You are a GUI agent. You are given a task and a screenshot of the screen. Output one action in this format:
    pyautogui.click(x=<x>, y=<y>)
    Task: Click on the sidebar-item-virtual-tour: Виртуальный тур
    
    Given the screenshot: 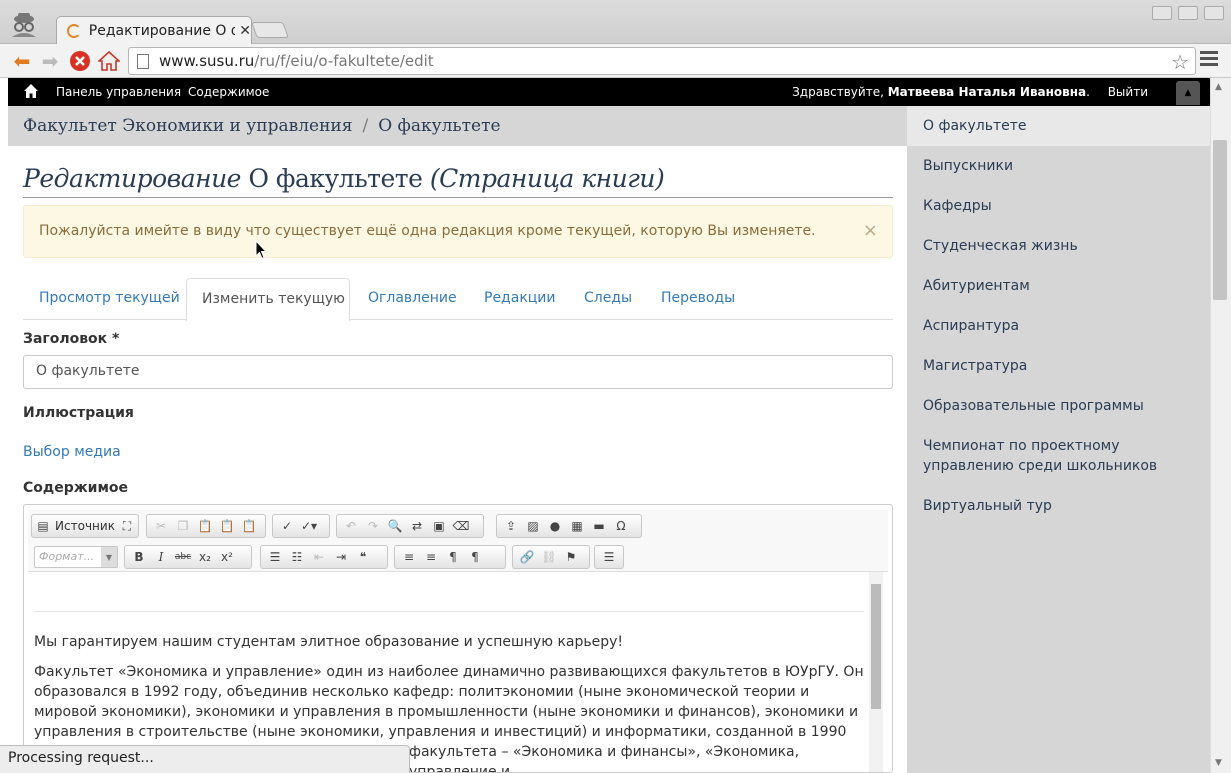 What is the action you would take?
    pyautogui.click(x=1058, y=506)
    